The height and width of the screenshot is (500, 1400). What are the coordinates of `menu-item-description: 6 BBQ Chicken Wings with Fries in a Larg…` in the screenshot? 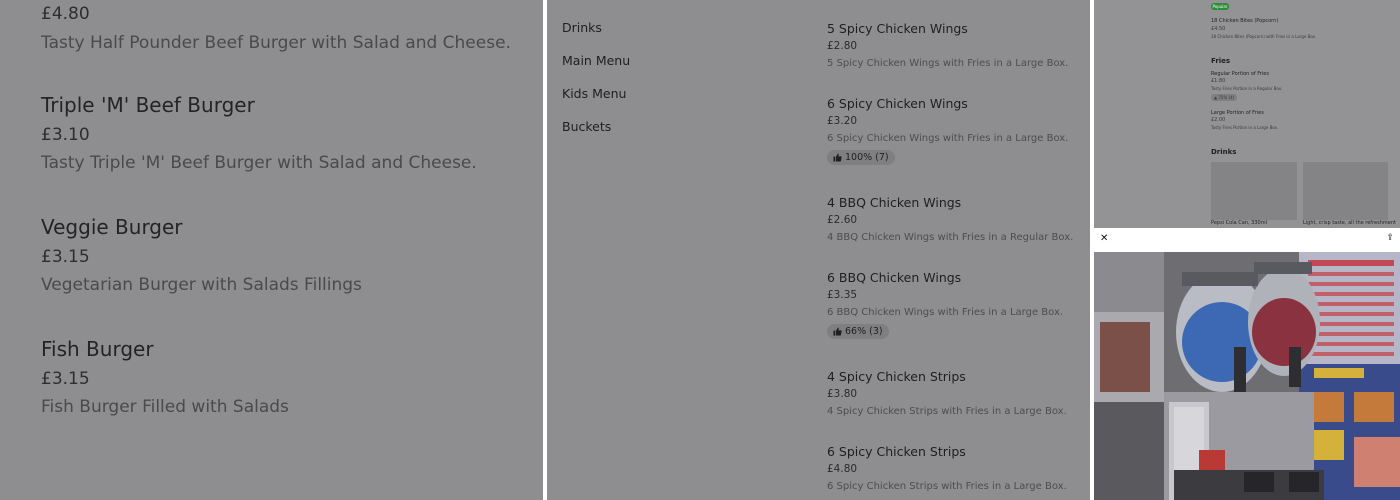 It's located at (945, 312).